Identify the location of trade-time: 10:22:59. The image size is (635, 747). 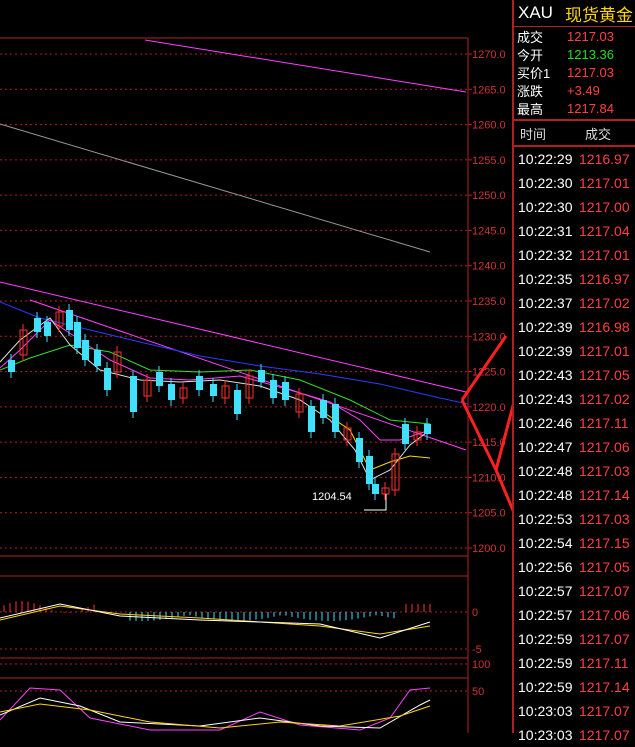
(545, 639).